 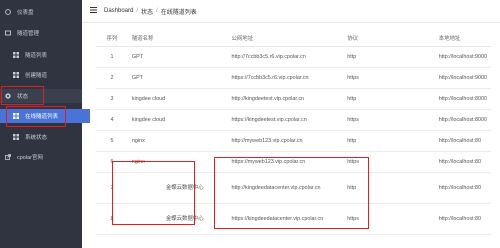 What do you see at coordinates (41, 96) in the screenshot?
I see `sidebar-item-status: 状态` at bounding box center [41, 96].